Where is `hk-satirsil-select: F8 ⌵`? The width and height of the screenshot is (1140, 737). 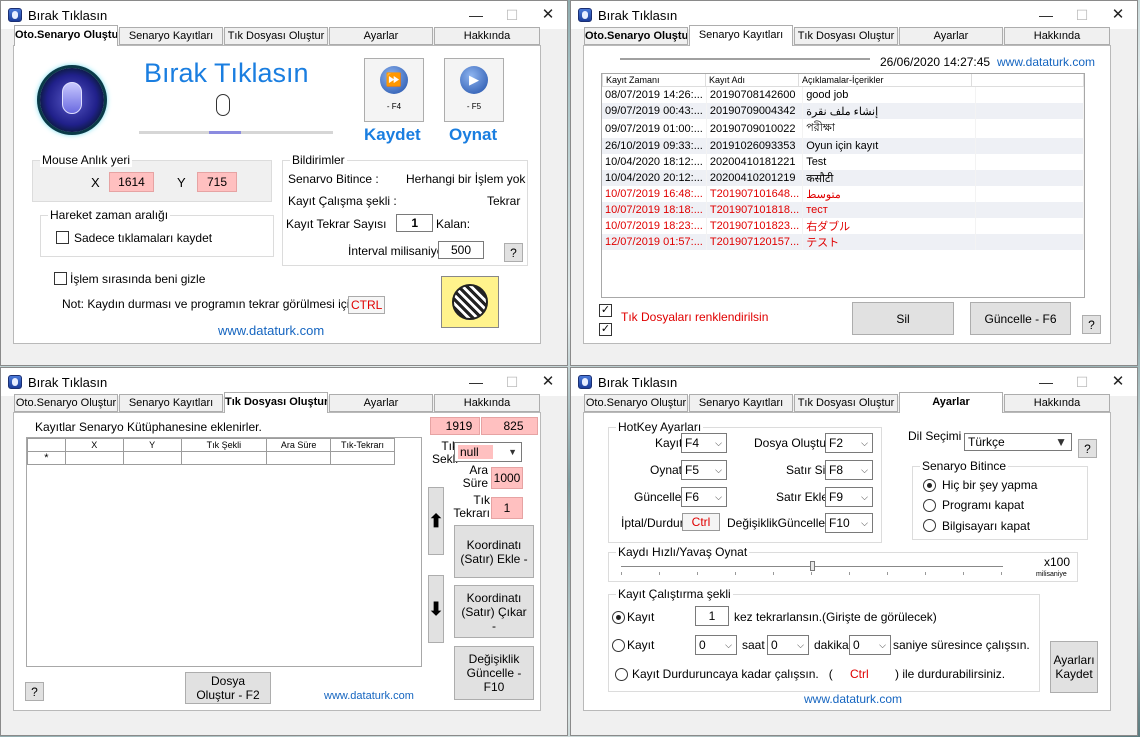 hk-satirsil-select: F8 ⌵ is located at coordinates (849, 470).